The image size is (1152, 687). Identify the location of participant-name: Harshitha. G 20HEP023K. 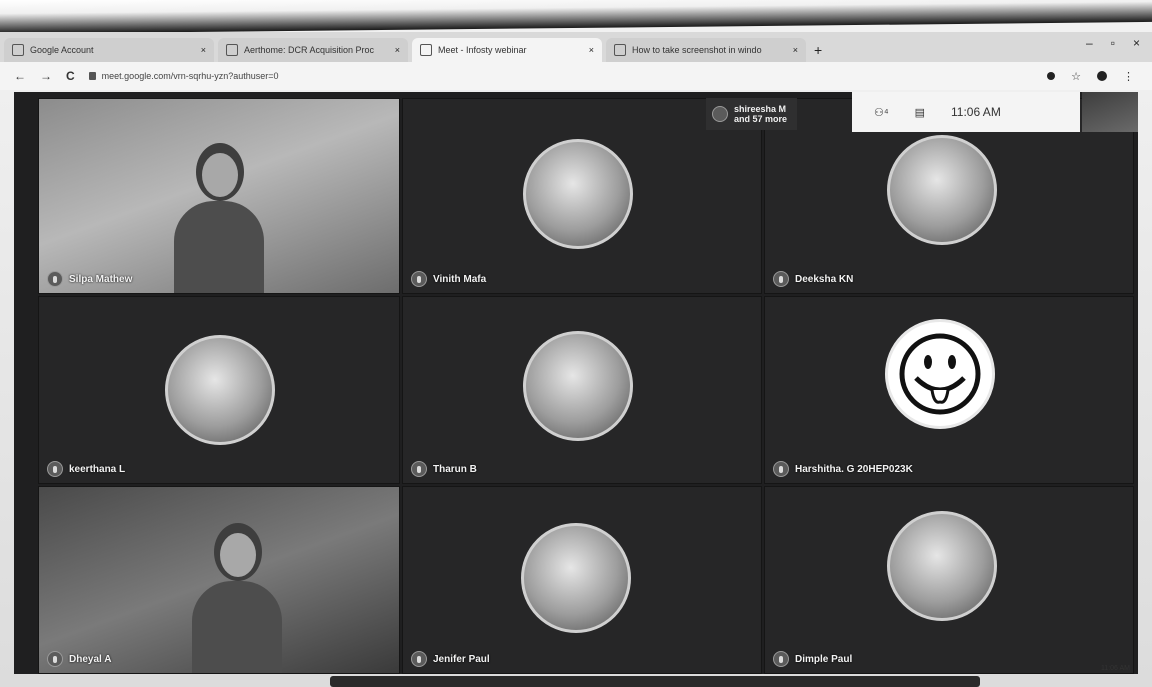
(843, 469).